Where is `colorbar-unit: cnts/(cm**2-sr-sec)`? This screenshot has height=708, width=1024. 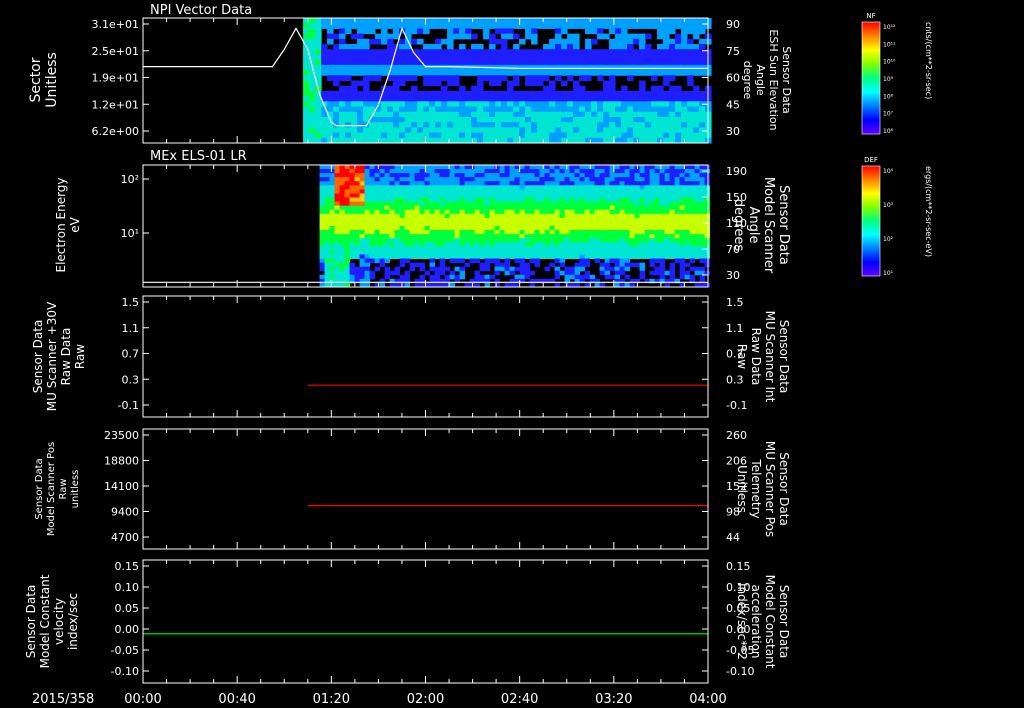
colorbar-unit: cnts/(cm**2-sr-sec) is located at coordinates (928, 60).